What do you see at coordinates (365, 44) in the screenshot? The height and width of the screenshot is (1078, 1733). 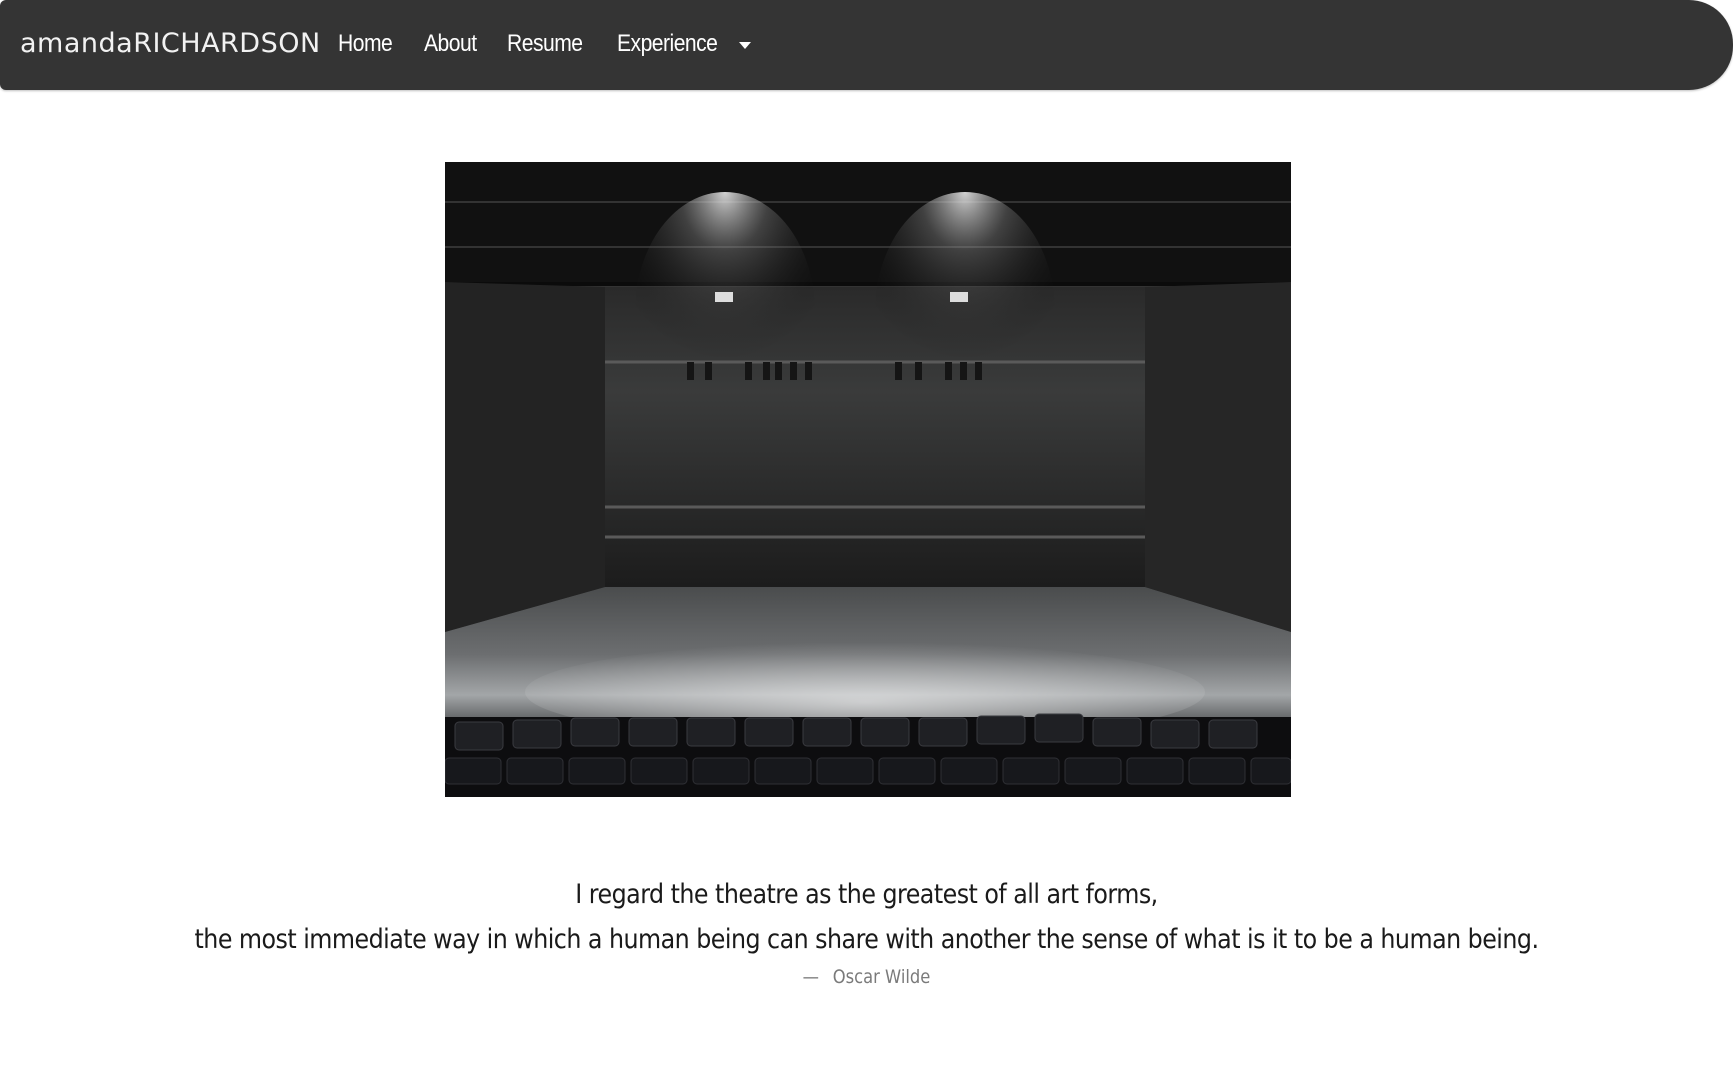 I see `nav-home-link: Home` at bounding box center [365, 44].